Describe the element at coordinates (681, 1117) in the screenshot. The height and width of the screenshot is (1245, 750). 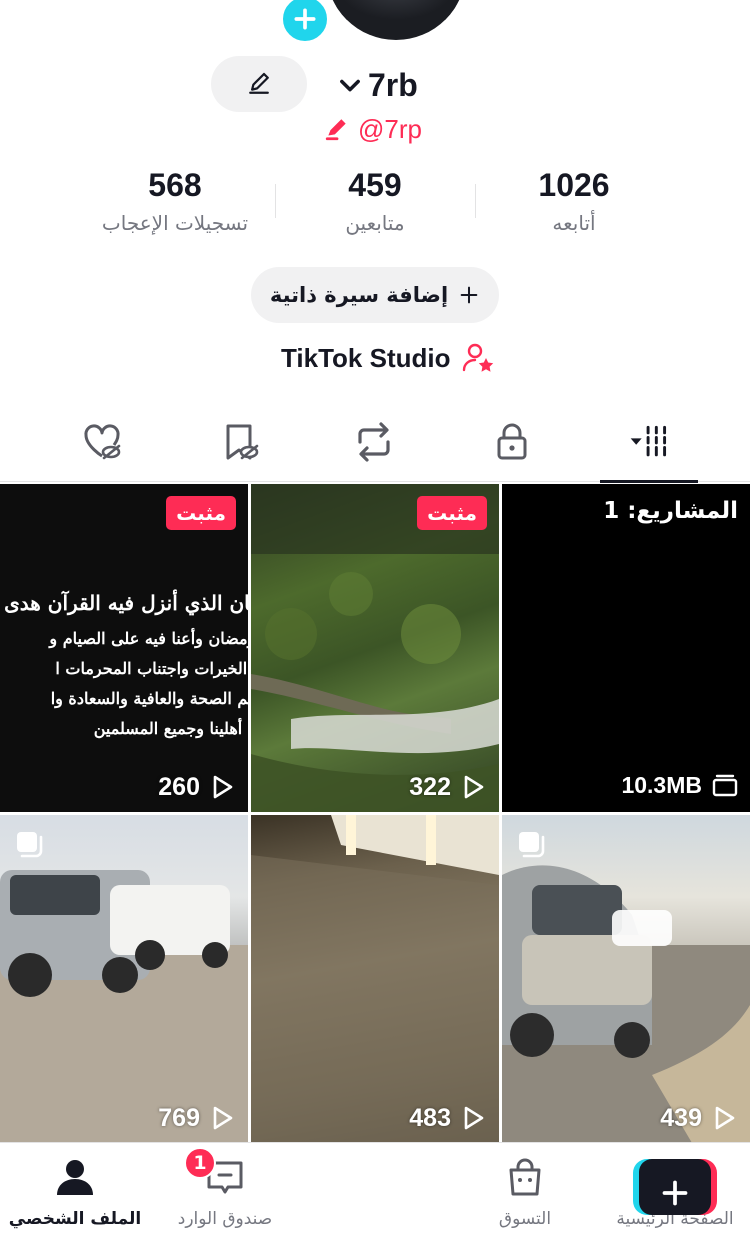
I see `view-count: 439` at that location.